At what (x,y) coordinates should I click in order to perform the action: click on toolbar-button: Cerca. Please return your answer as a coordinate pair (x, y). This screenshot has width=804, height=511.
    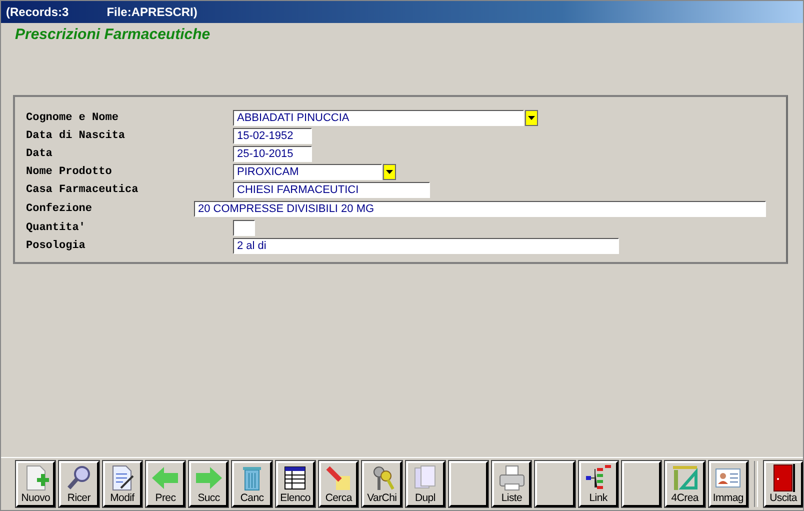
    Looking at the image, I should click on (338, 484).